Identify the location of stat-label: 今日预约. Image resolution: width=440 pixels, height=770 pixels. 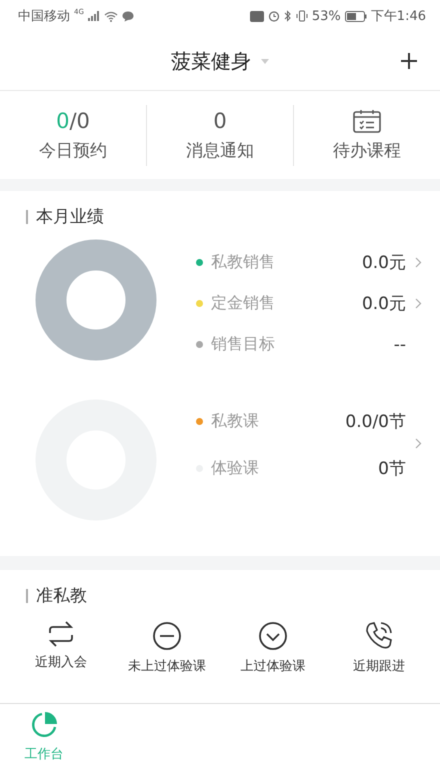
(73, 150).